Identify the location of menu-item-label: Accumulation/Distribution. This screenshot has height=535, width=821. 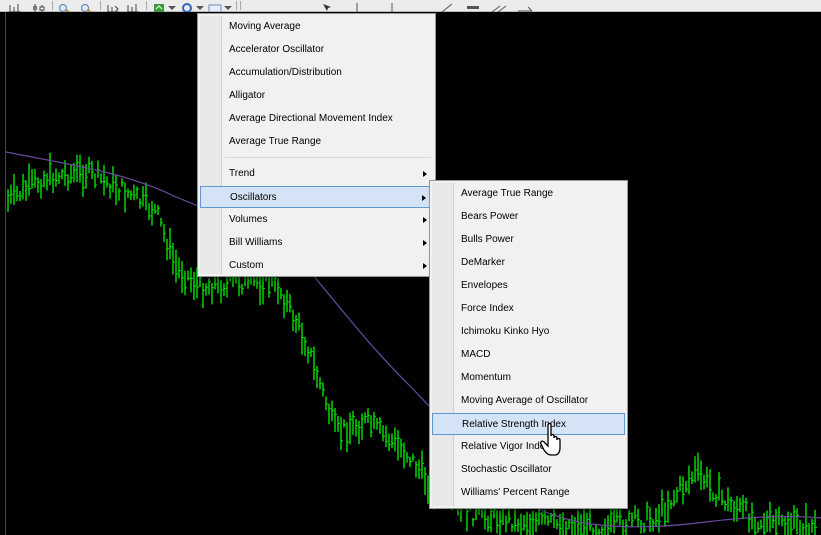
(285, 72).